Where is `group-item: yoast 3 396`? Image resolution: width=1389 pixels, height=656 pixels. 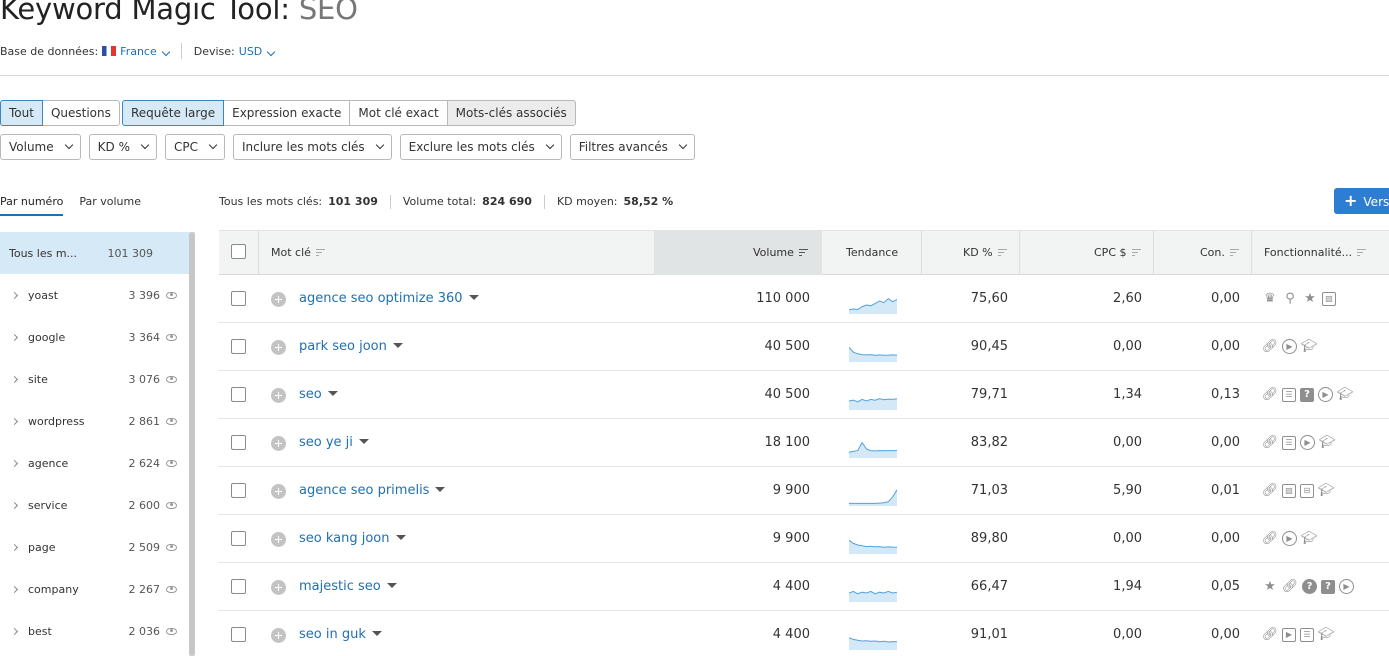
group-item: yoast 3 396 is located at coordinates (94, 295).